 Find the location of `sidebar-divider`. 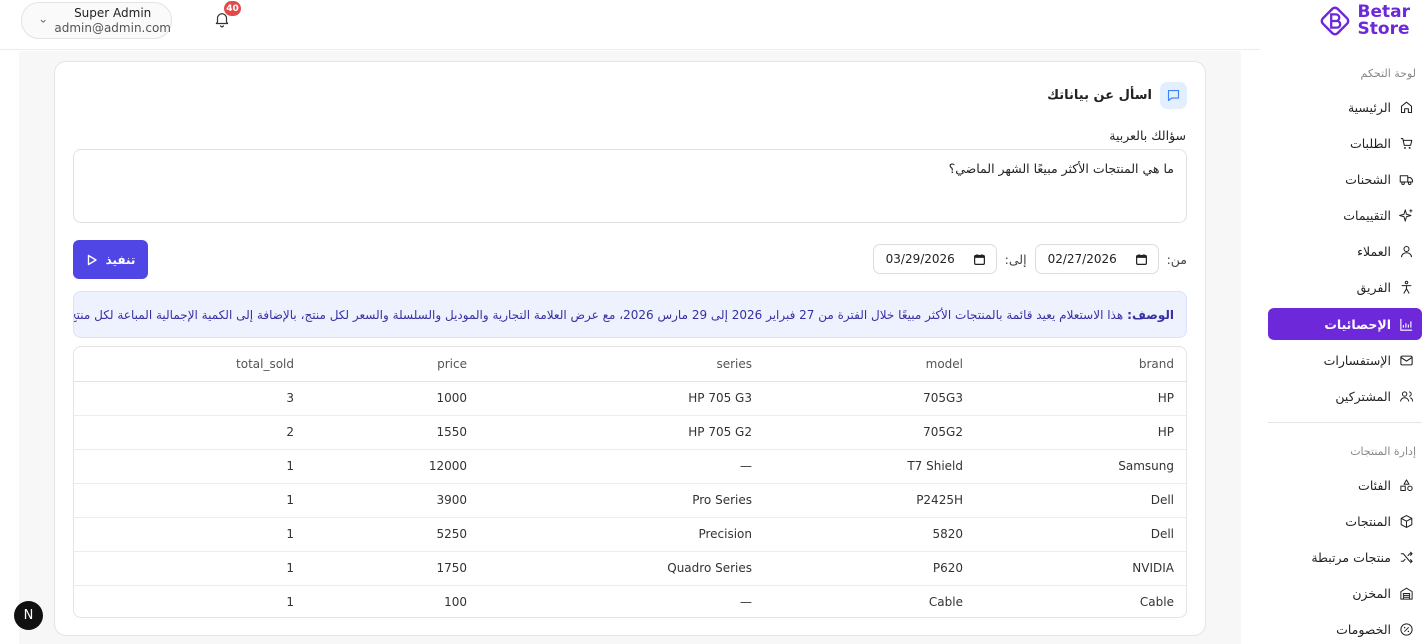

sidebar-divider is located at coordinates (1345, 422).